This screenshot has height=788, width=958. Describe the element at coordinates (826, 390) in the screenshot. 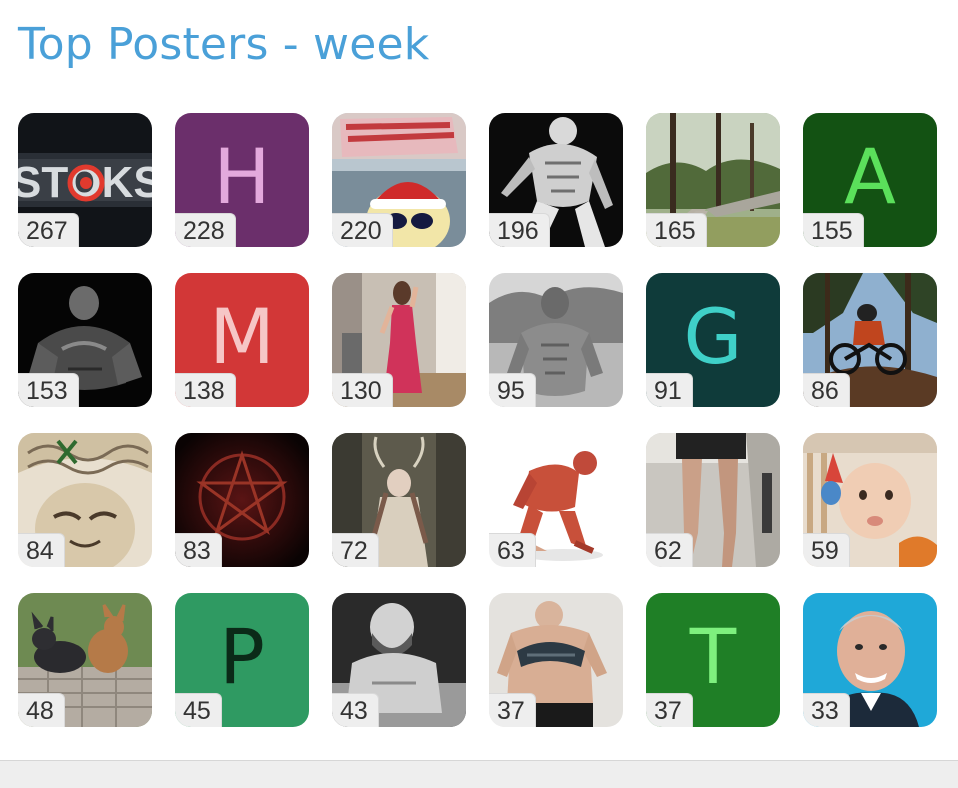

I see `post-count-badge: 86` at that location.